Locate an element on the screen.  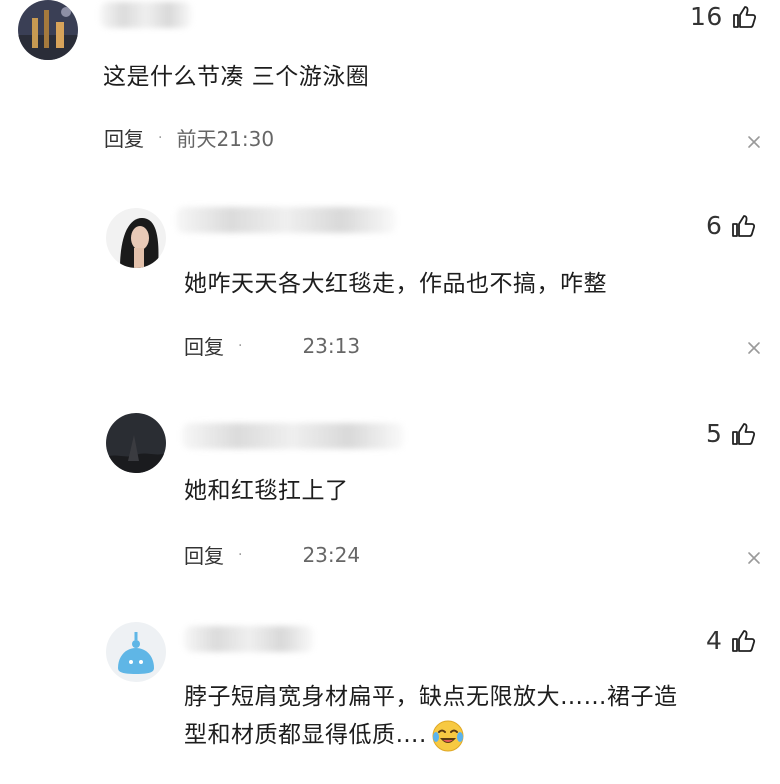
timestamp: 23:13 is located at coordinates (331, 345).